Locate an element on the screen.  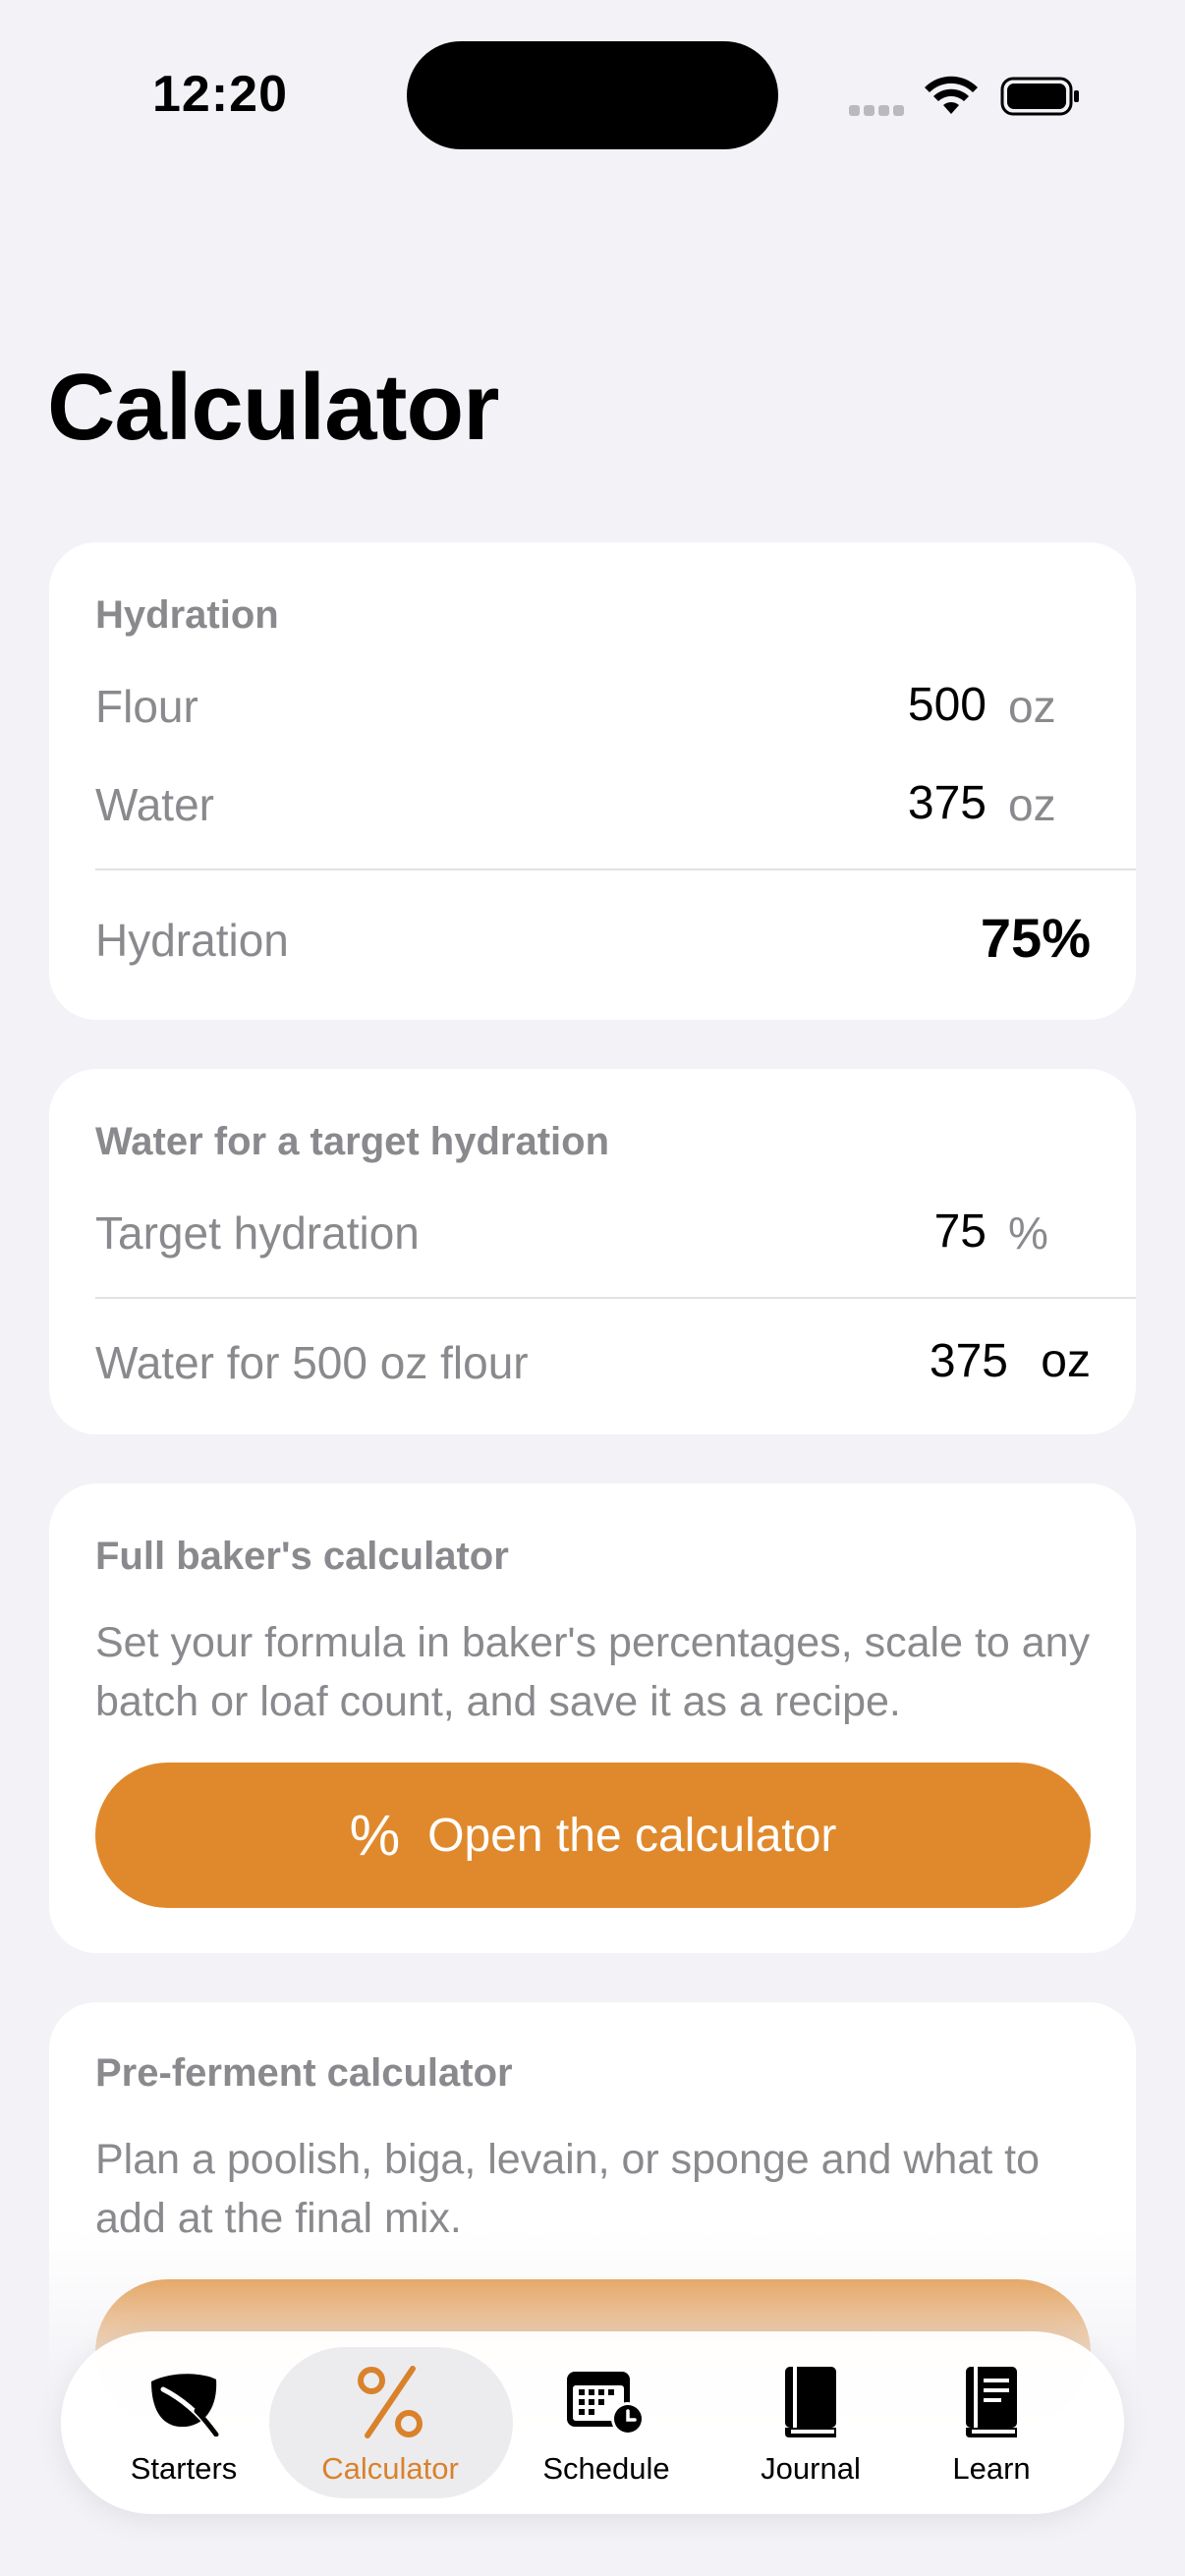
percent-icon: % is located at coordinates (375, 1835).